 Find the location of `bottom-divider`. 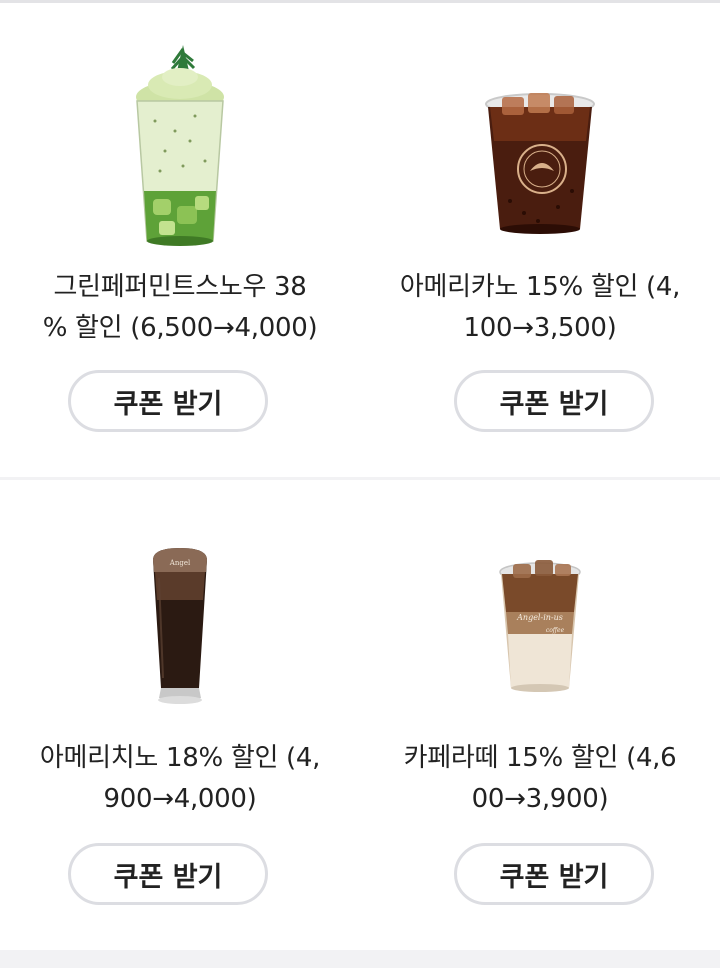

bottom-divider is located at coordinates (360, 959).